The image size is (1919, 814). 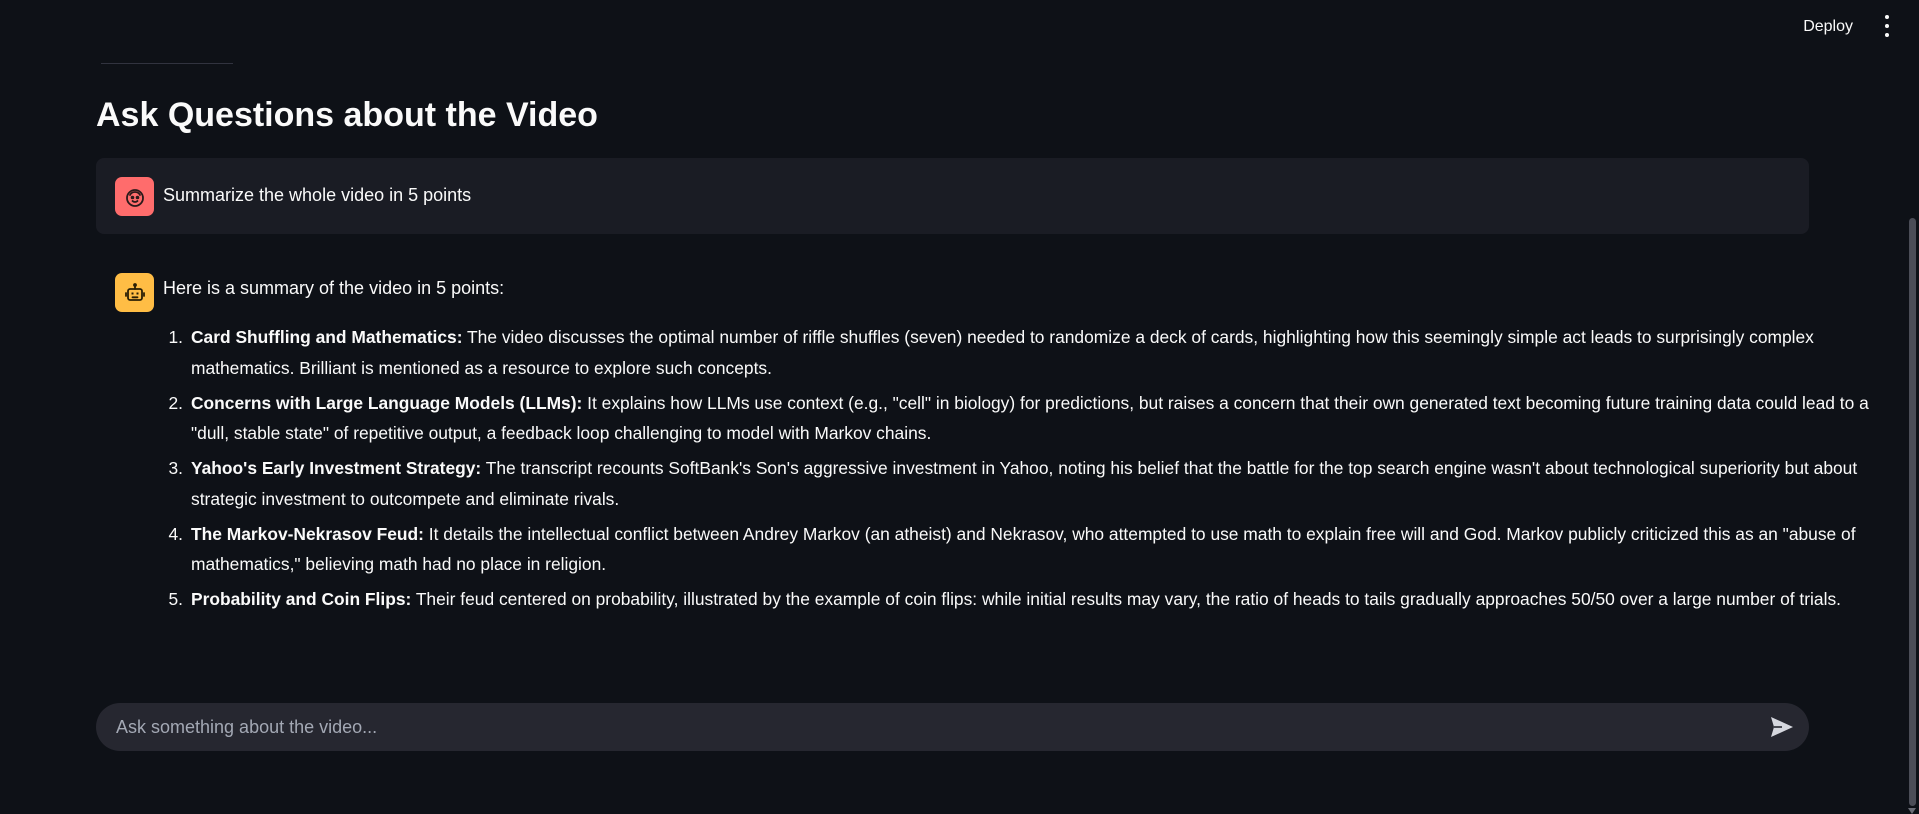 What do you see at coordinates (175, 337) in the screenshot?
I see `list-item-number: 1.` at bounding box center [175, 337].